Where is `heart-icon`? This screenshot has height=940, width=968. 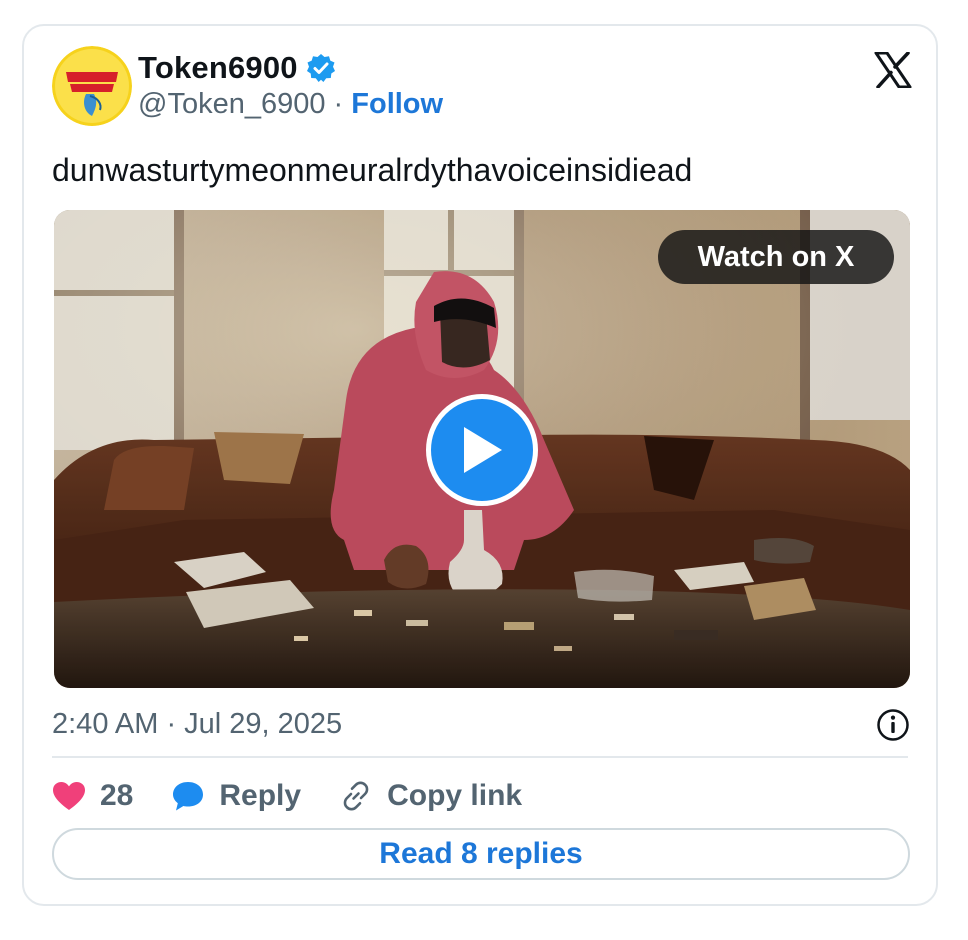
heart-icon is located at coordinates (69, 796).